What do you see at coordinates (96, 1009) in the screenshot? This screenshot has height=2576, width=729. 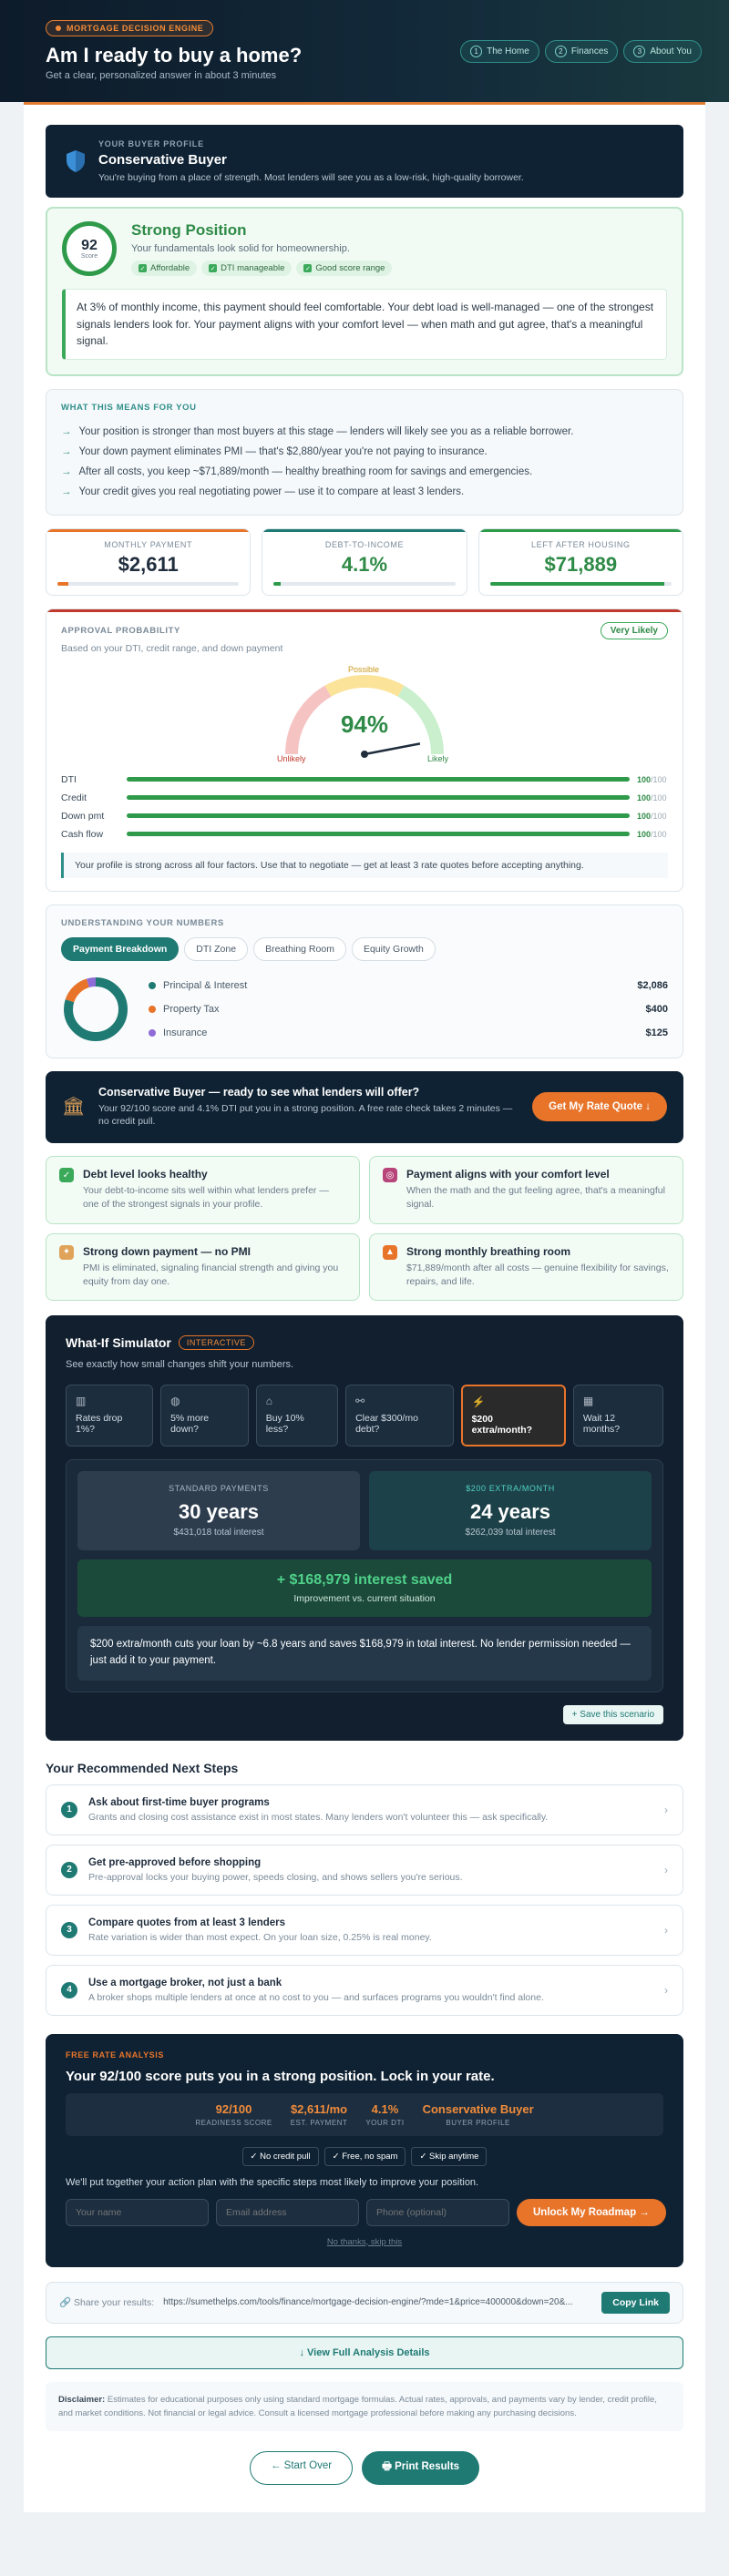 I see `payment-donut-chart` at bounding box center [96, 1009].